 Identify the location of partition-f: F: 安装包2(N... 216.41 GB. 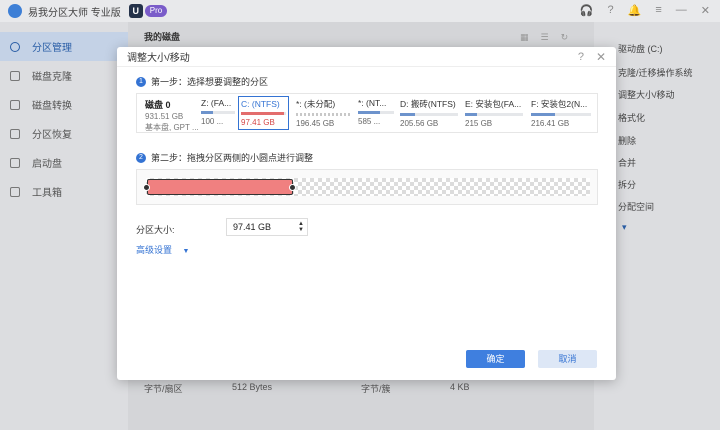
(561, 113).